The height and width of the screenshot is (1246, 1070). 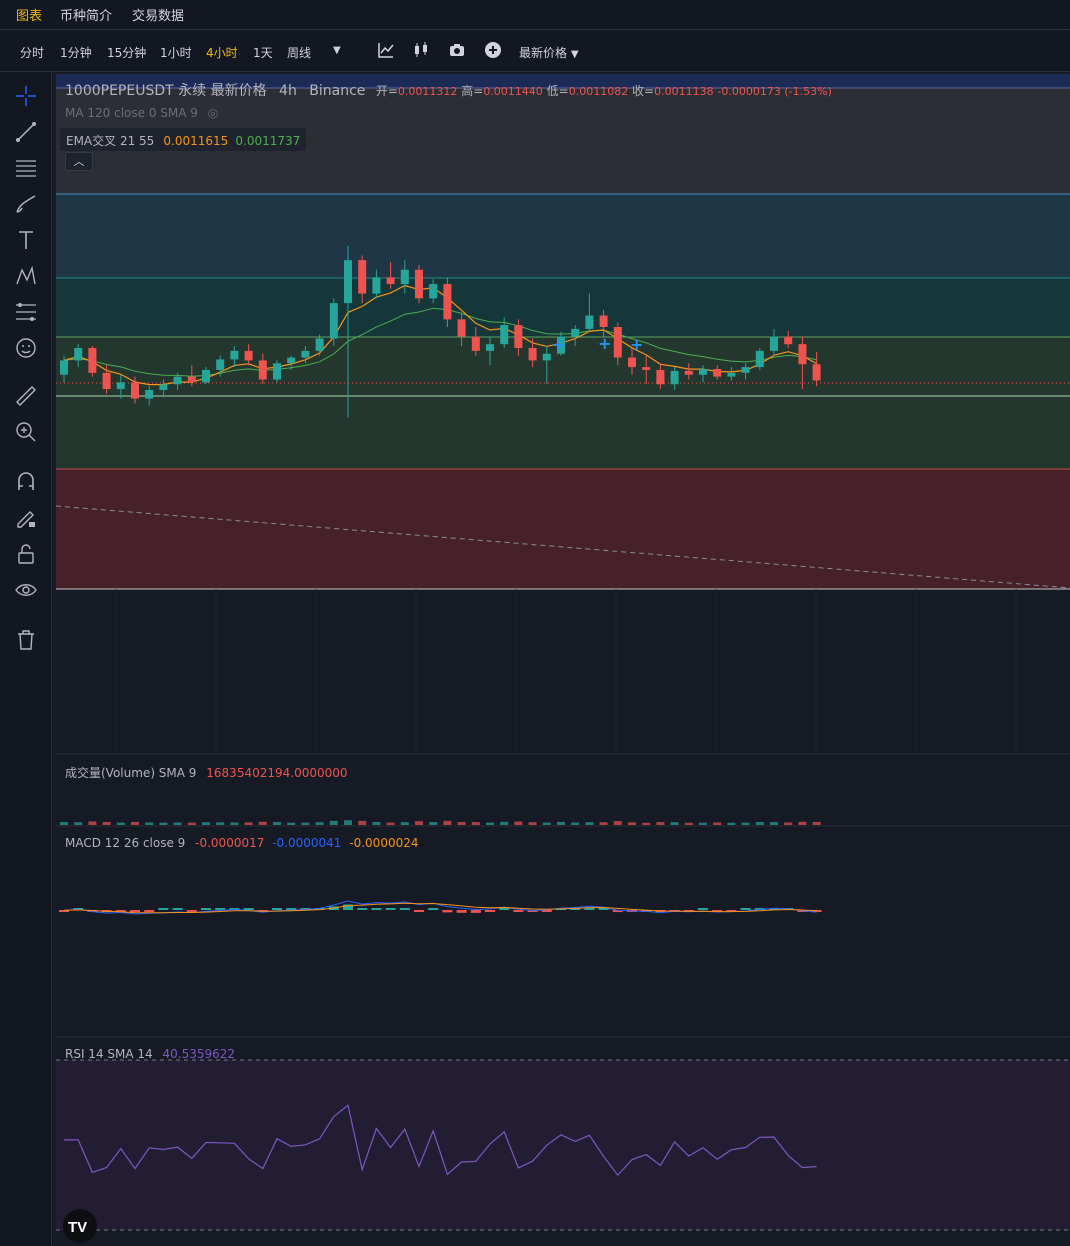 I want to click on tab-chart: 图表, so click(x=29, y=14).